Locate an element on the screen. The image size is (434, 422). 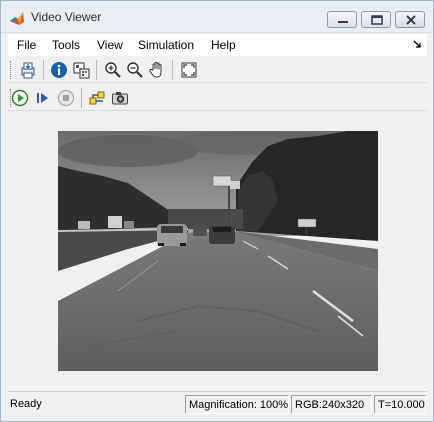
close-button is located at coordinates (410, 19).